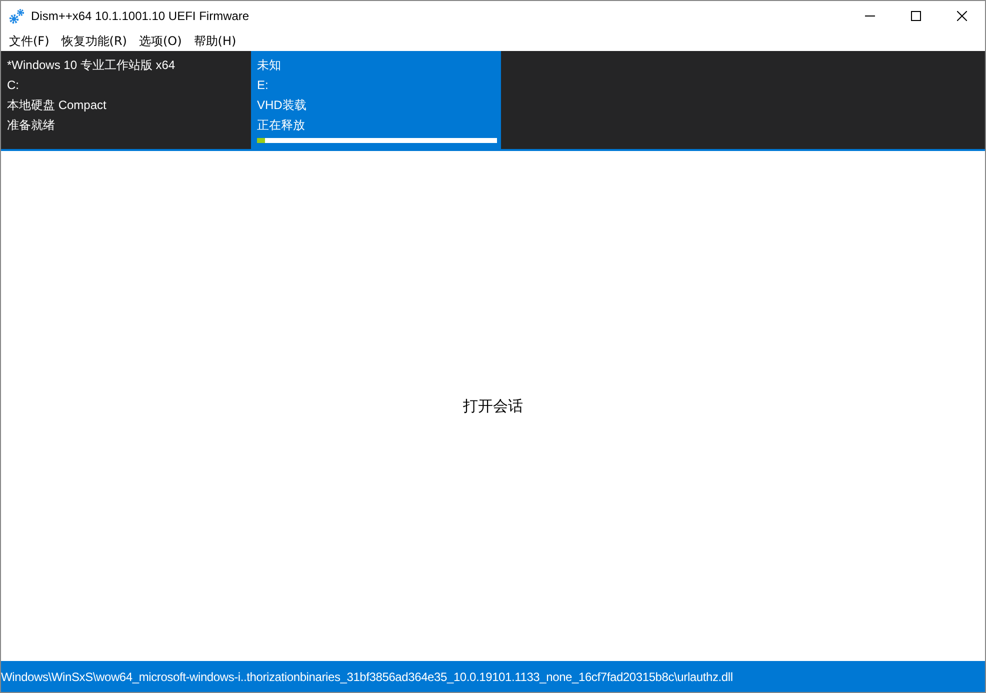  What do you see at coordinates (91, 65) in the screenshot?
I see `session-info: *Windows 10 专业工作站版 x64` at bounding box center [91, 65].